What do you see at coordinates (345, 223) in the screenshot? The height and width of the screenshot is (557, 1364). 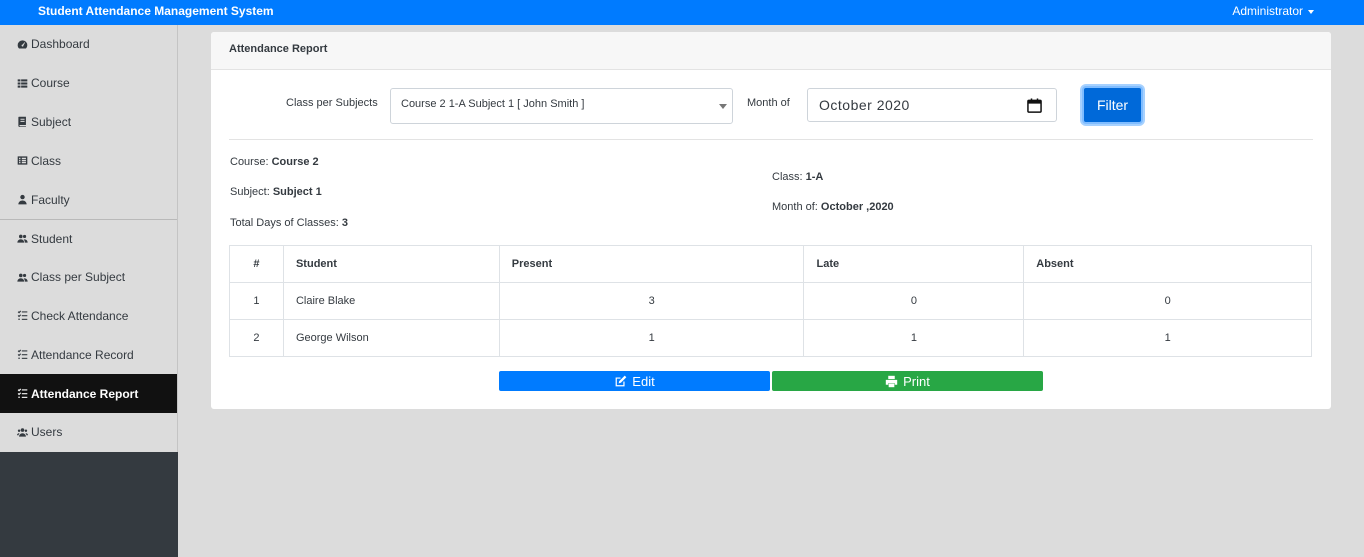 I see `total-days-value: 3` at bounding box center [345, 223].